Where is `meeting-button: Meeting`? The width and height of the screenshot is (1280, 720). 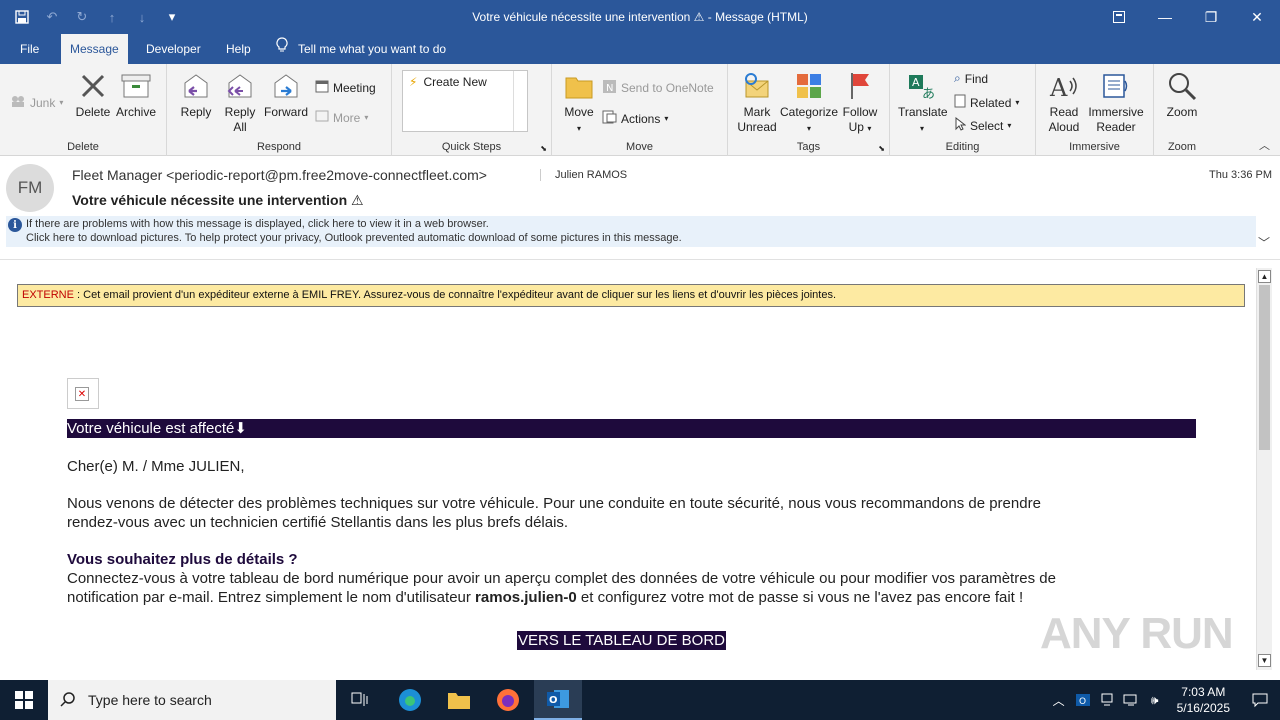
meeting-button: Meeting is located at coordinates (345, 87).